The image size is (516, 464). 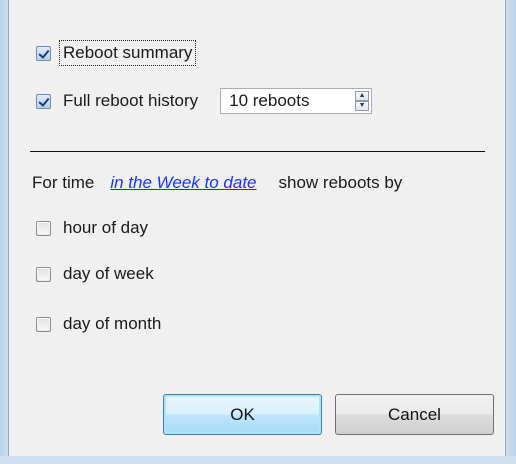 What do you see at coordinates (108, 273) in the screenshot?
I see `day-of-week-label: day of week` at bounding box center [108, 273].